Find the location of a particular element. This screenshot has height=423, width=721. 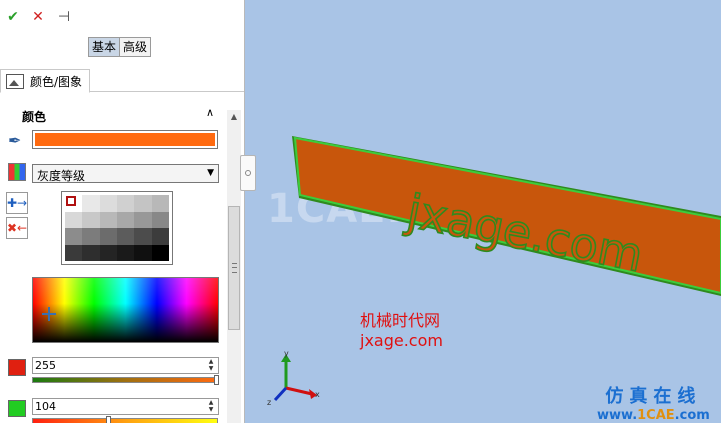

footer-url-brand: 1CAE is located at coordinates (656, 415).